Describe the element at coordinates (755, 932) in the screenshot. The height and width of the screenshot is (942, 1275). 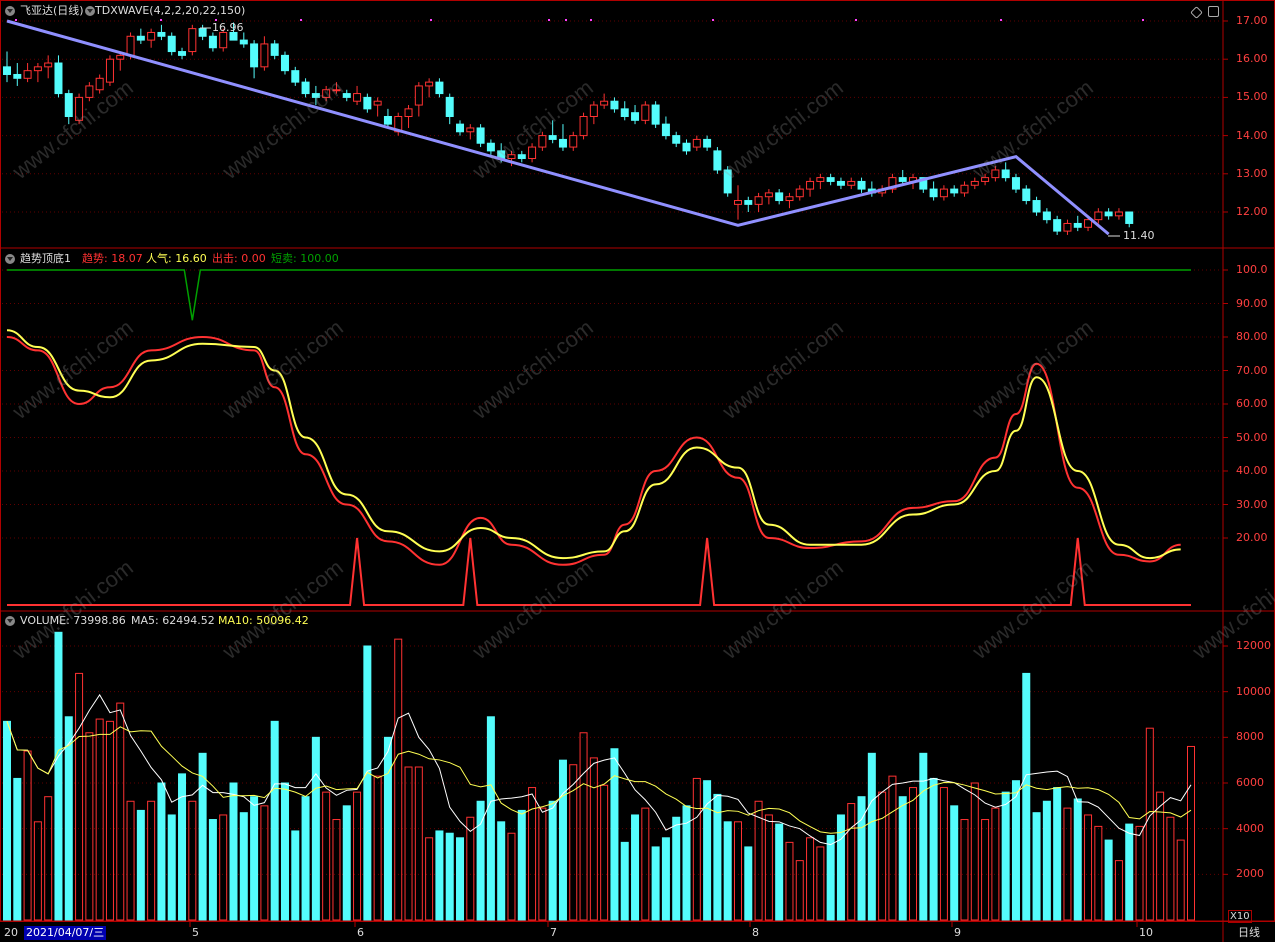
I see `x-month-label: 8` at that location.